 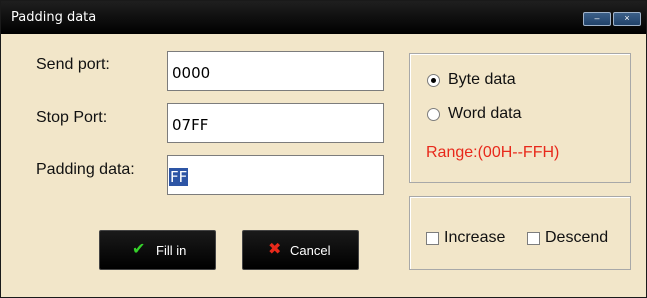 I want to click on byte-data-radio, so click(x=433, y=80).